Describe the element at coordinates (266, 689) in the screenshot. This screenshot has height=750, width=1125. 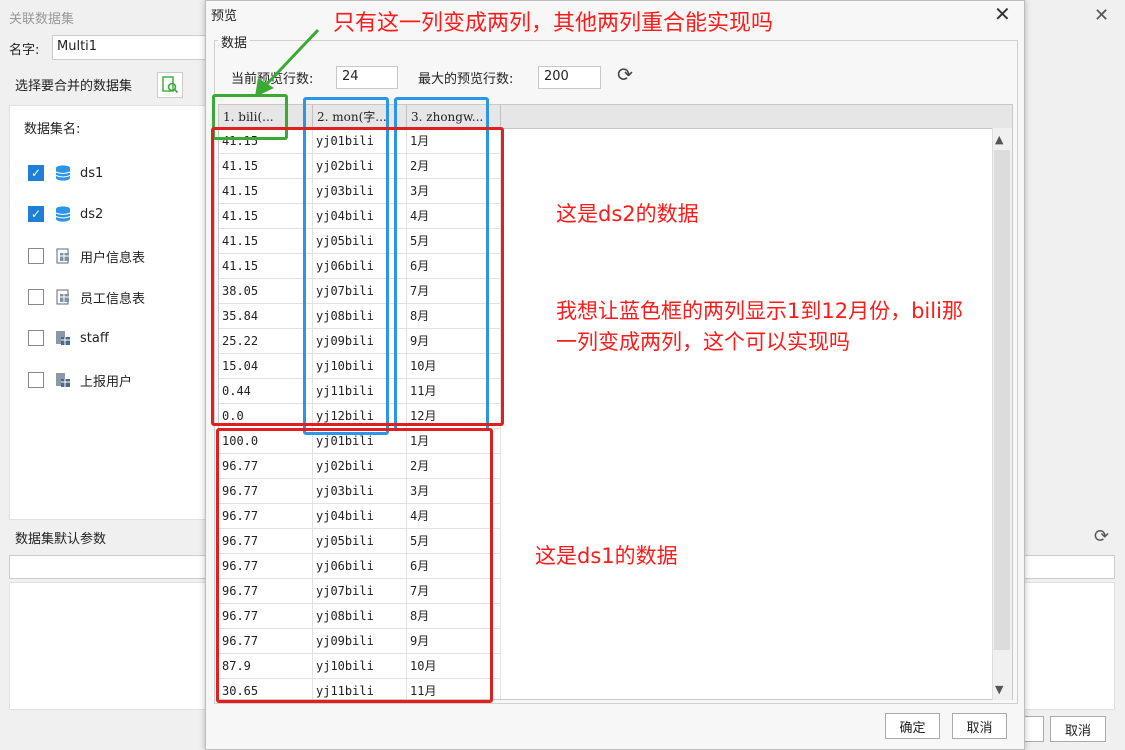
I see `table-cell: 30.65` at that location.